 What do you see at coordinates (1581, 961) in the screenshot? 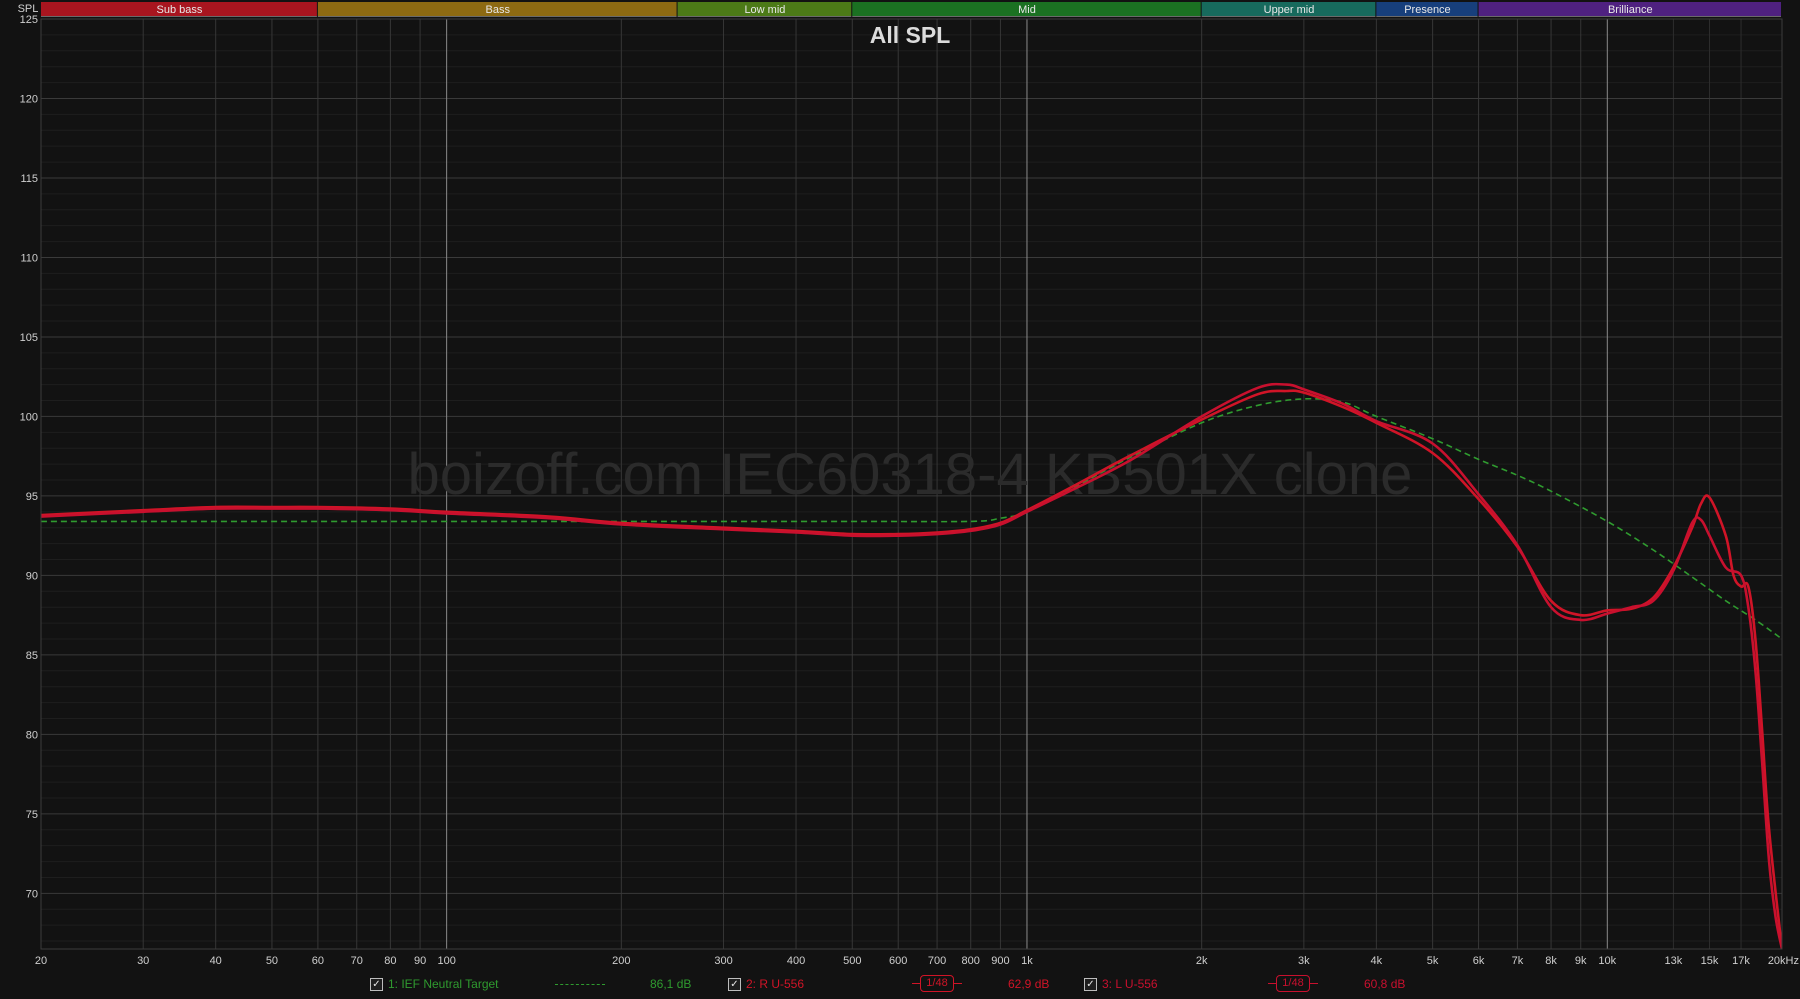
I see `x-tick-label: 9k` at bounding box center [1581, 961].